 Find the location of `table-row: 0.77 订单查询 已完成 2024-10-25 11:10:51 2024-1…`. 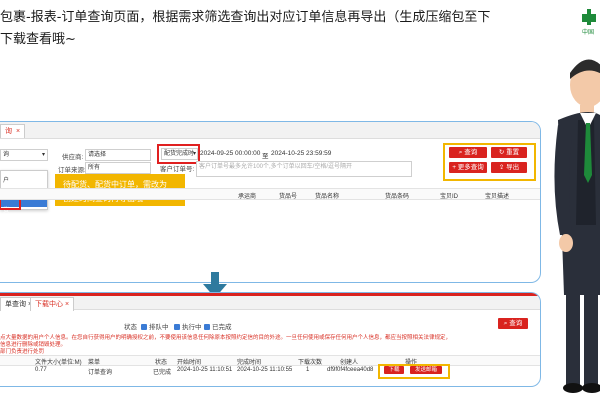

table-row: 0.77 订单查询 已完成 2024-10-25 11:10:51 2024-1… is located at coordinates (270, 371).